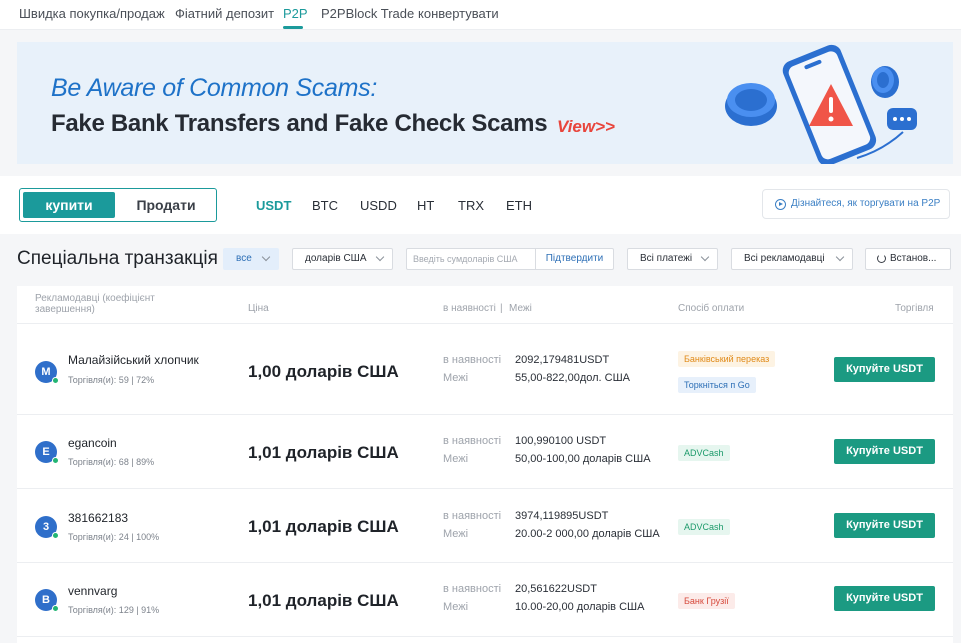  I want to click on header-advertiser: Рекламодавці (коефіцієнт завершення), so click(95, 304).